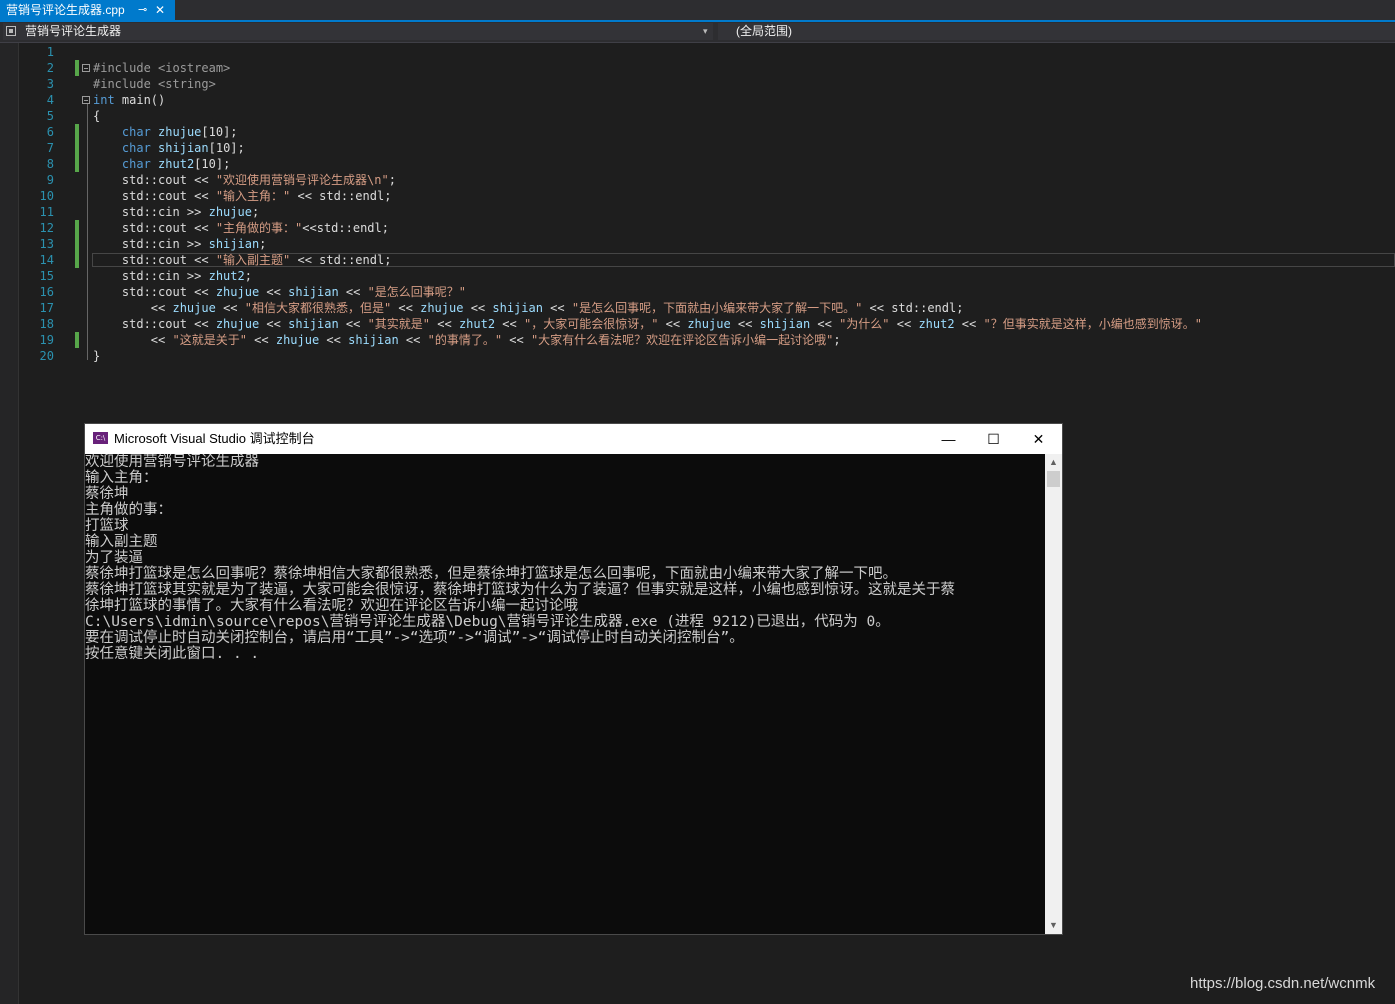 Image resolution: width=1395 pixels, height=1004 pixels. I want to click on code-line: 12 std::cout << "主角做的事："<<std::endl;, so click(697, 228).